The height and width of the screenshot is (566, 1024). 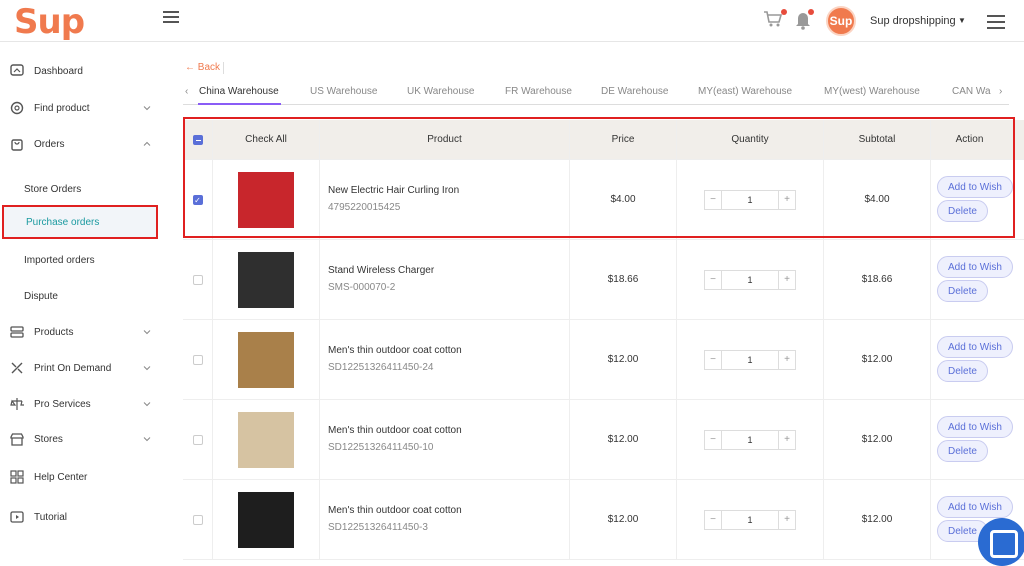 What do you see at coordinates (82, 260) in the screenshot?
I see `sidebar-item-imported-orders: Imported orders` at bounding box center [82, 260].